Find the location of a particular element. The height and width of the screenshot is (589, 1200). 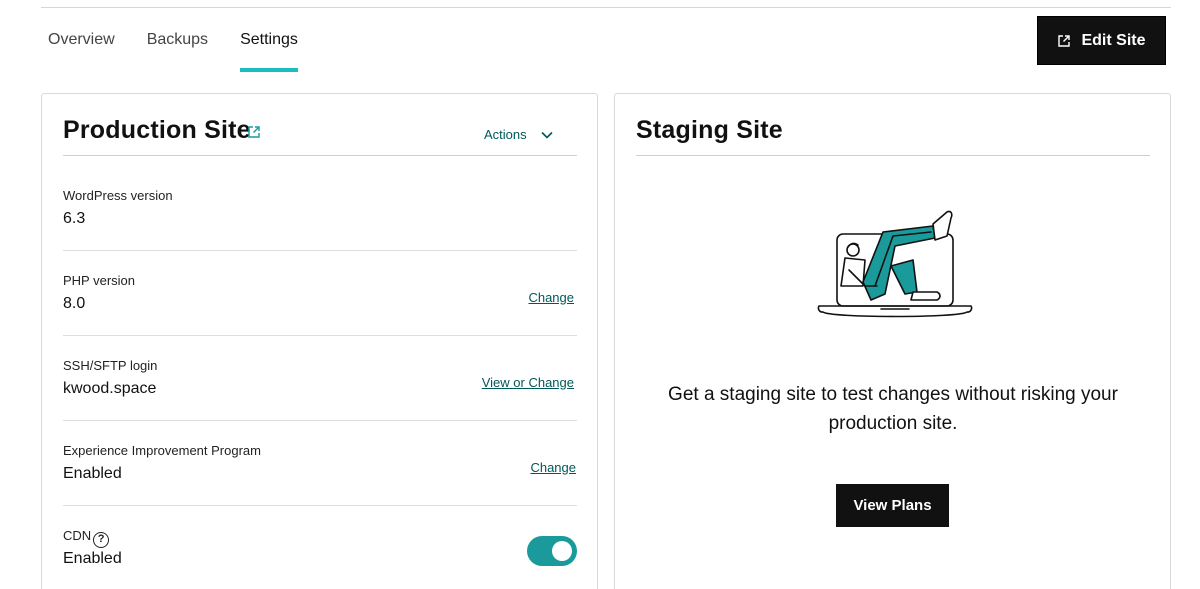

chevron-down-icon is located at coordinates (547, 135).